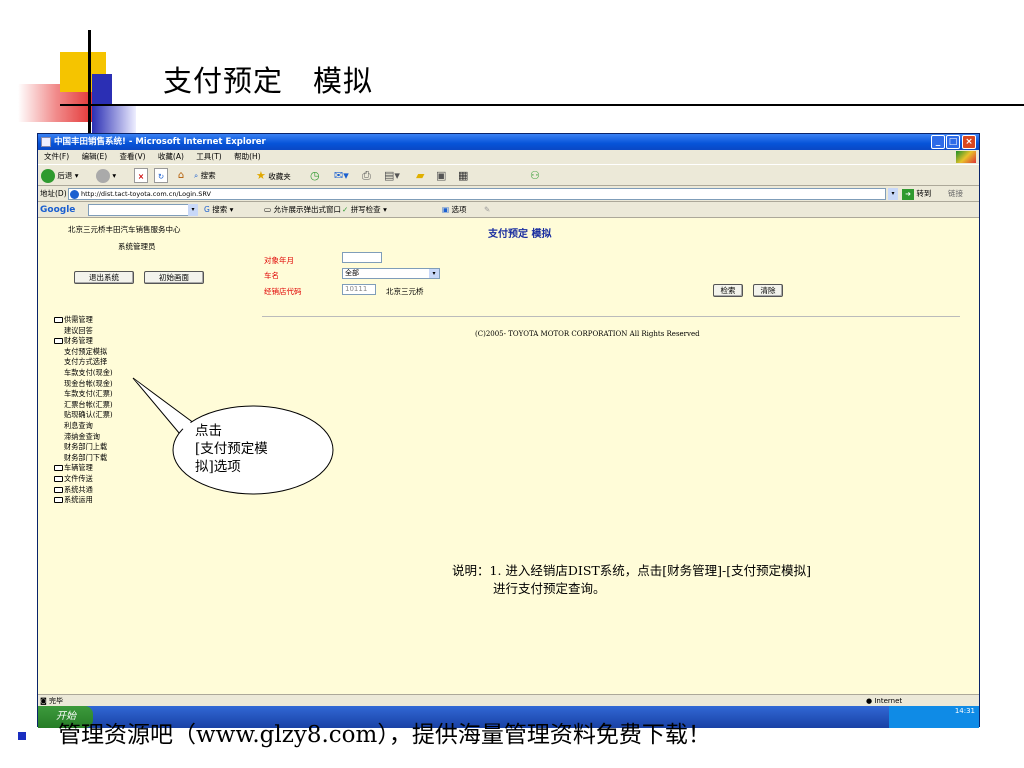 The height and width of the screenshot is (768, 1024). I want to click on callout-pointer-fill, so click(169, 410).